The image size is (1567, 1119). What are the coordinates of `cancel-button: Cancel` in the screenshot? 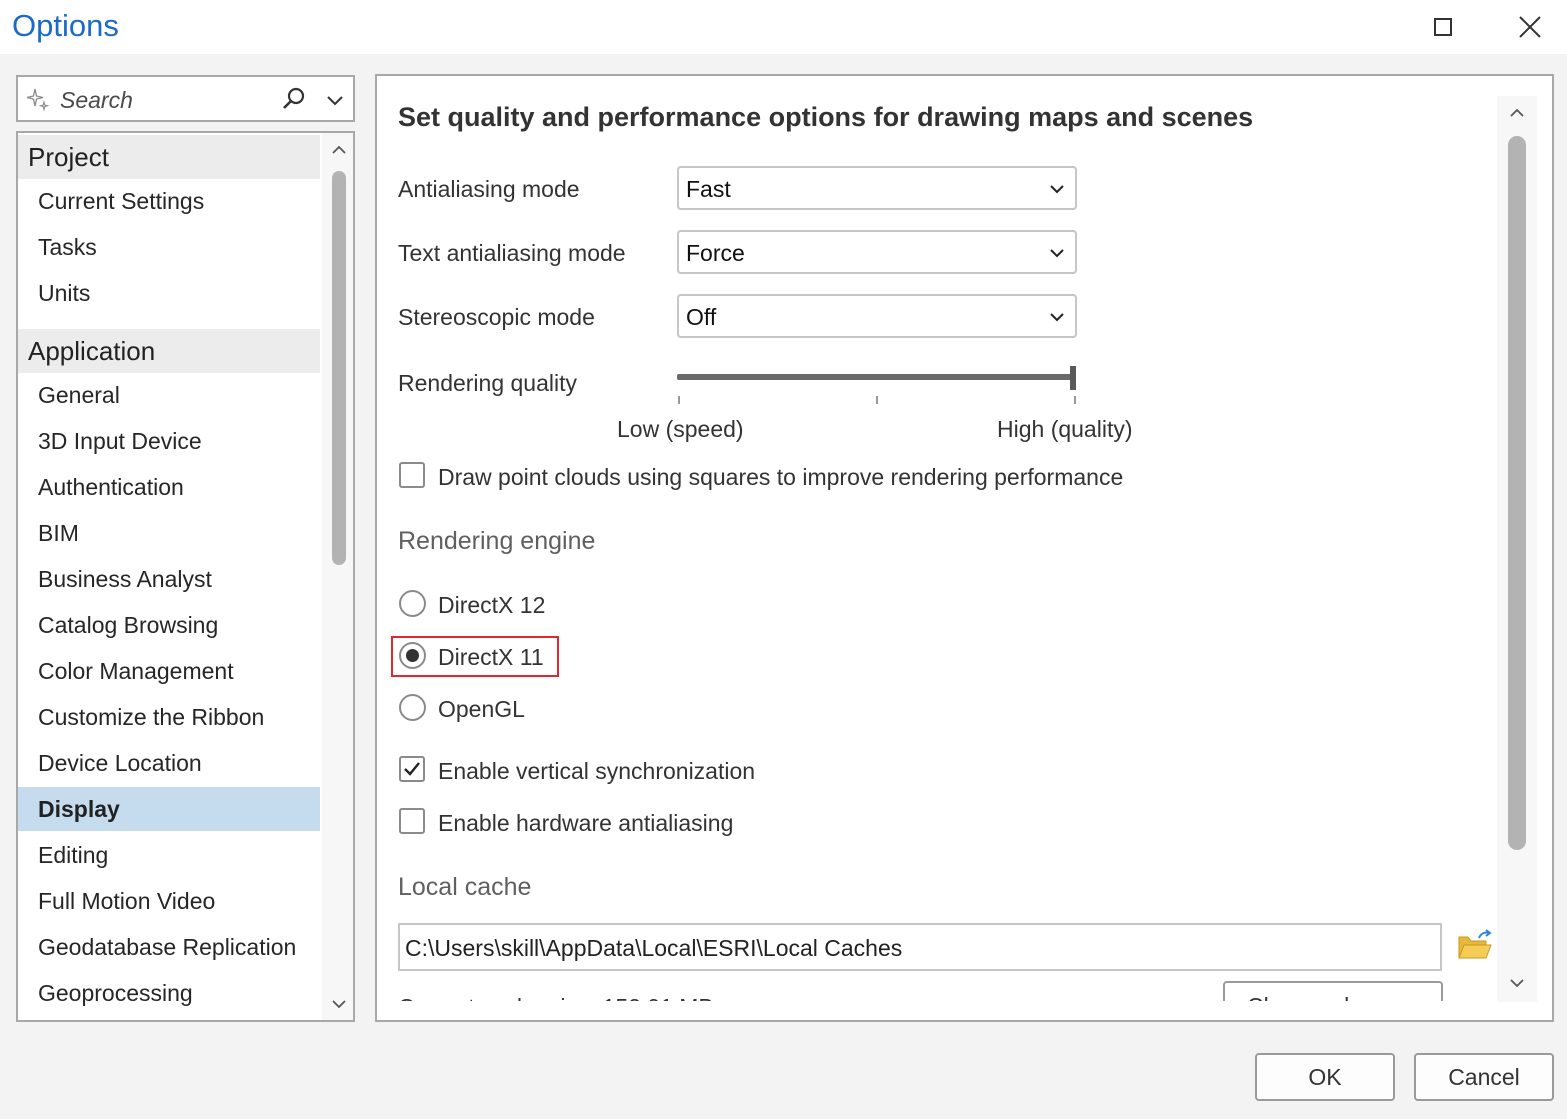 It's located at (1484, 1077).